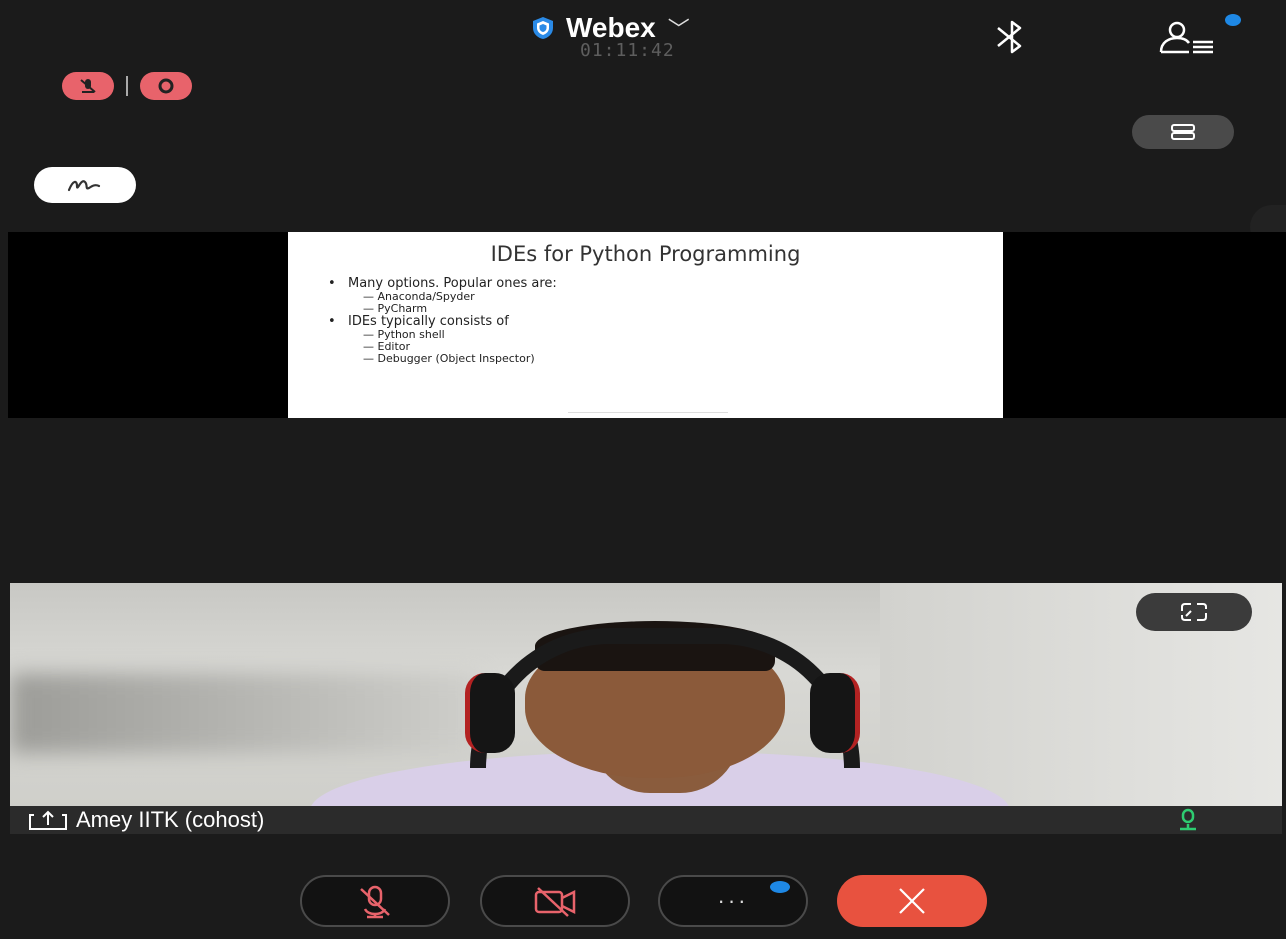 This screenshot has height=939, width=1286. I want to click on participants-icon, so click(1186, 37).